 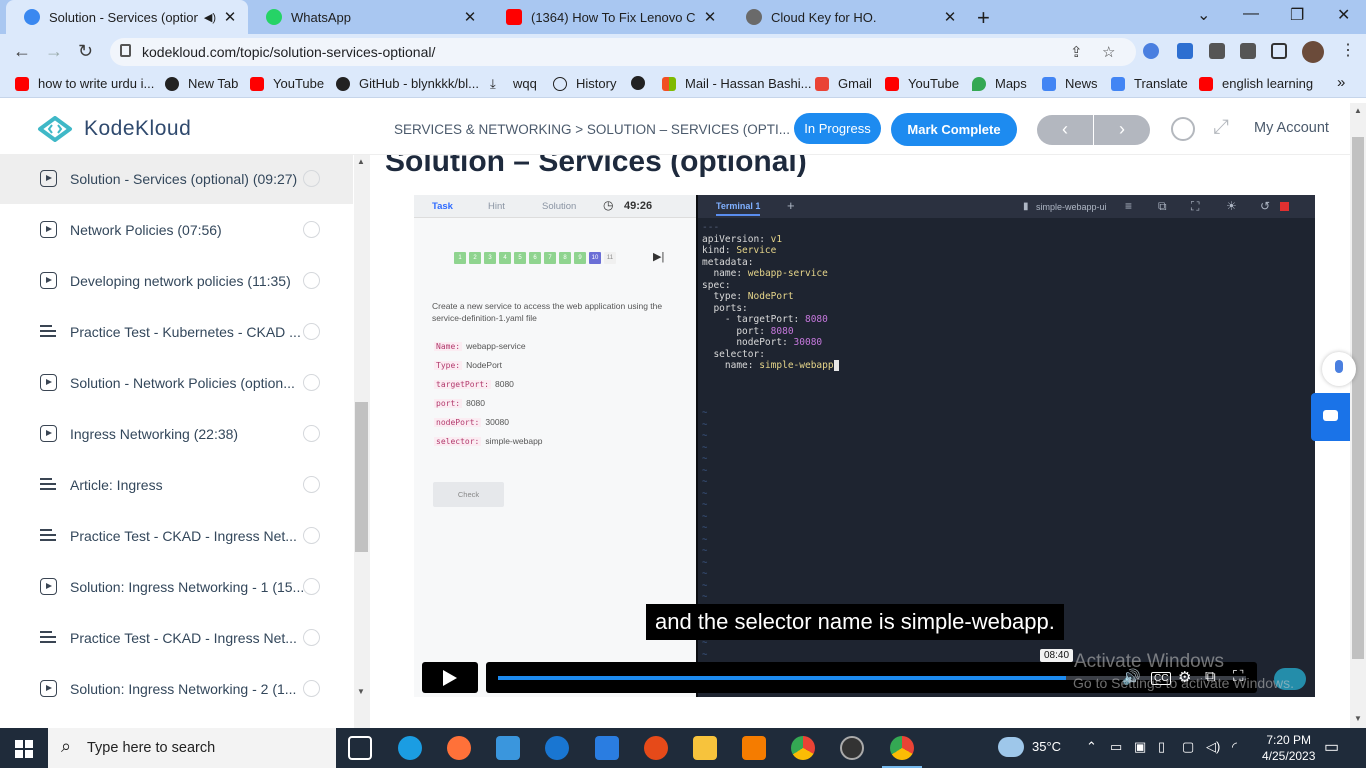 What do you see at coordinates (287, 83) in the screenshot?
I see `bookmark-item: YouTube` at bounding box center [287, 83].